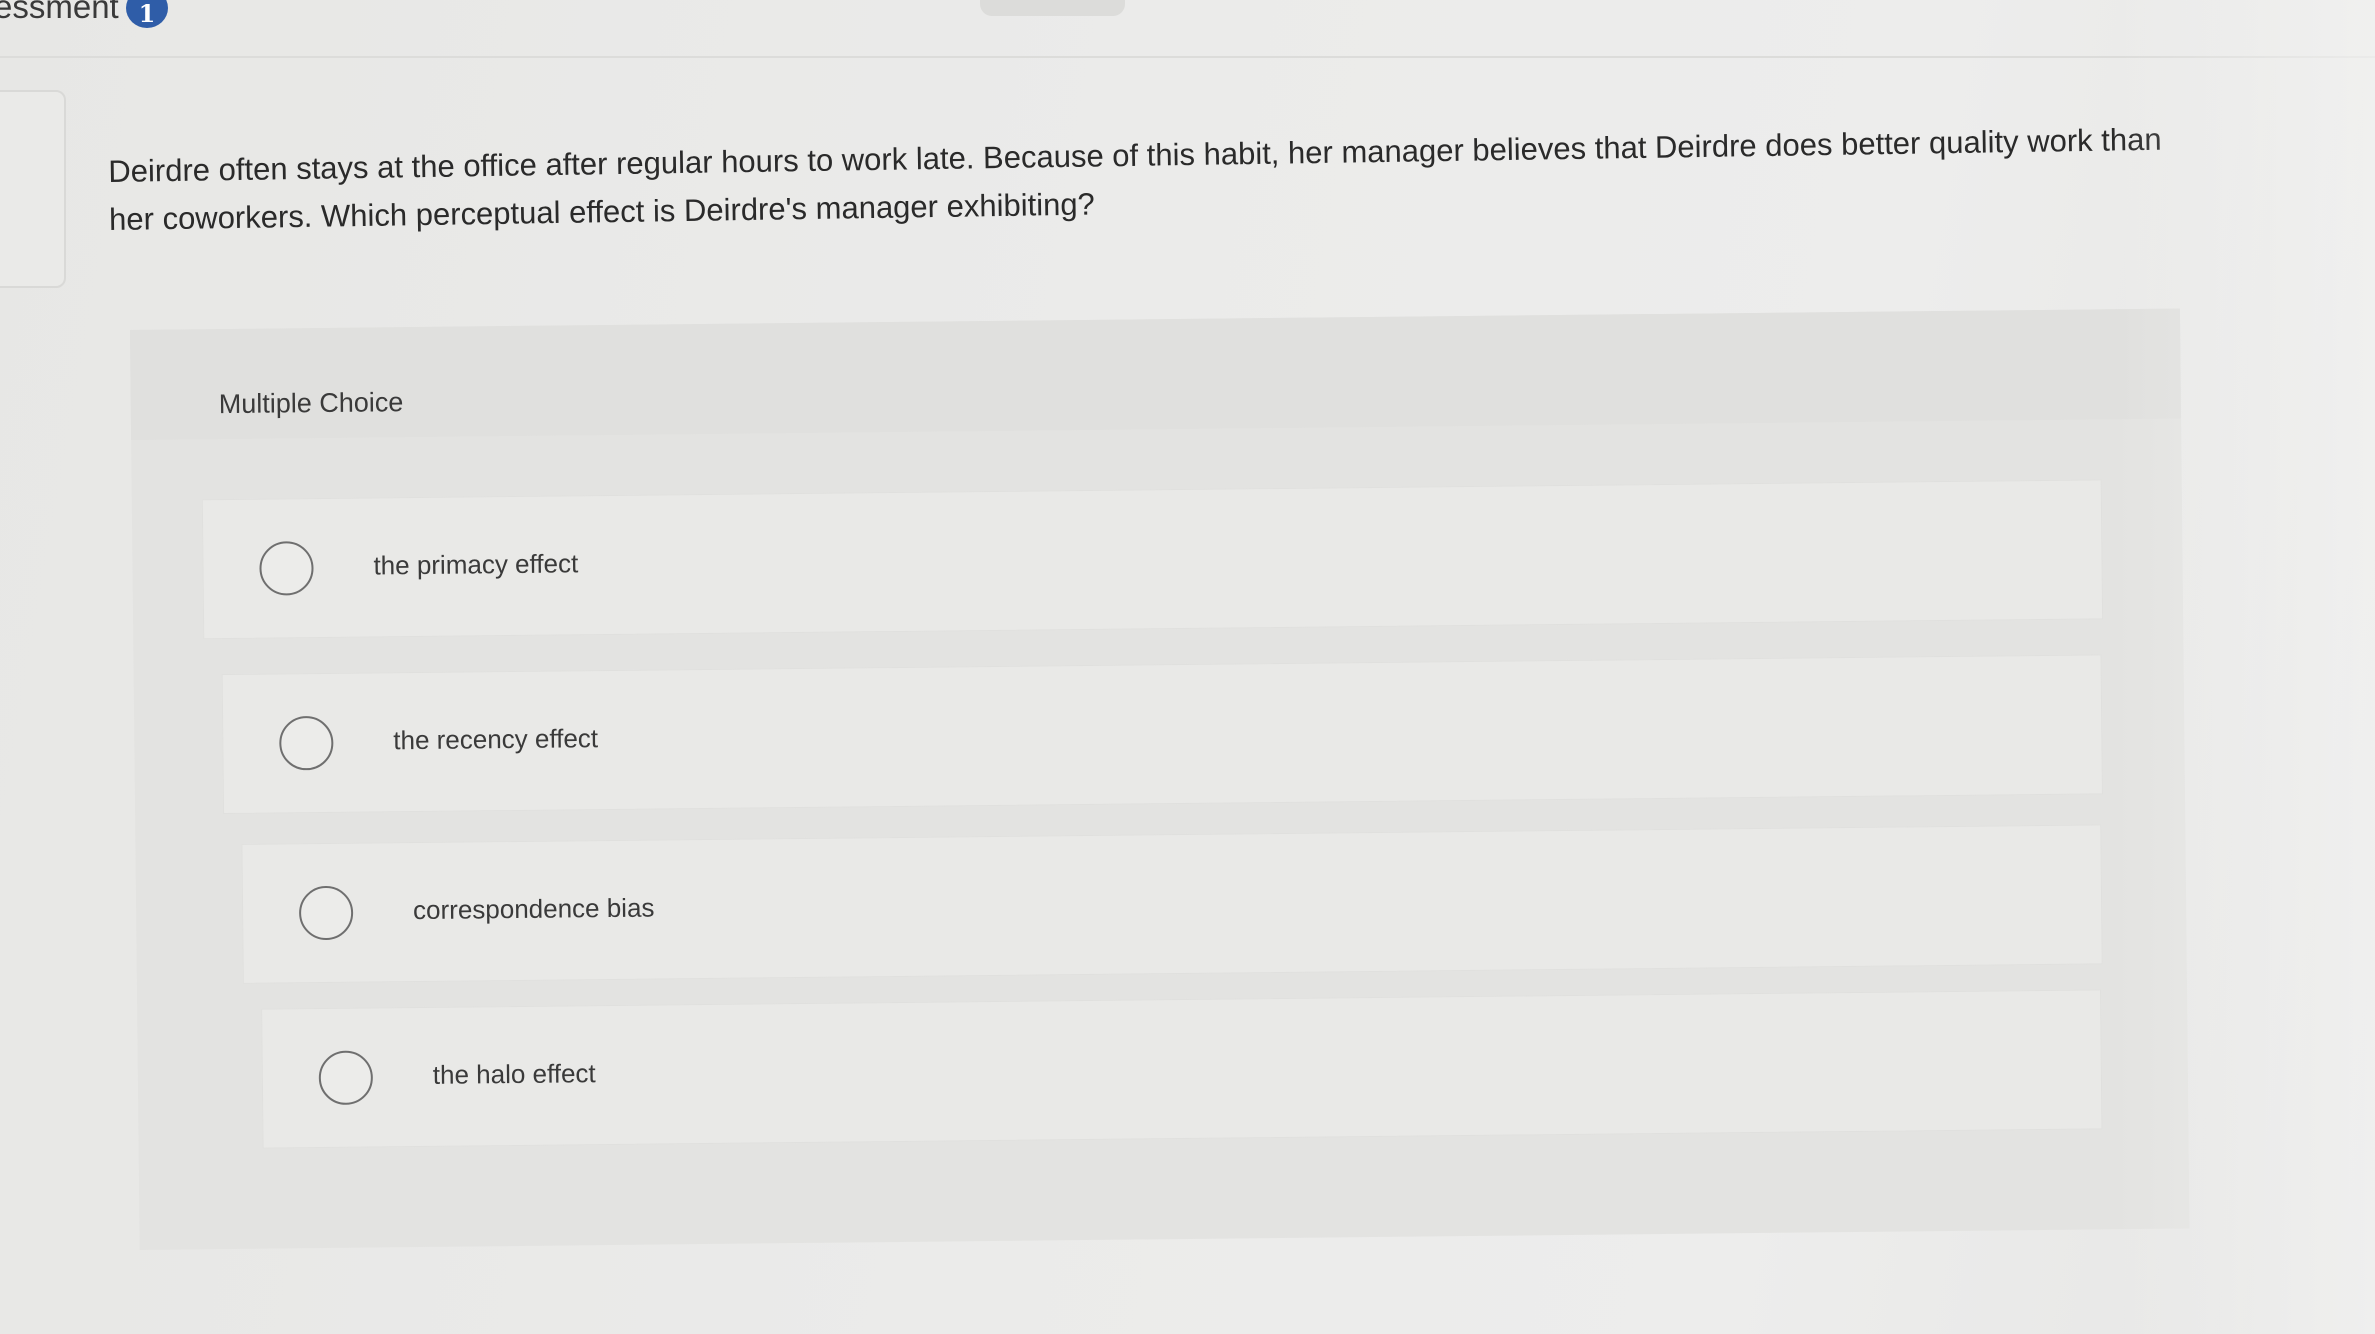 The width and height of the screenshot is (2375, 1334). Describe the element at coordinates (1182, 1069) in the screenshot. I see `answer-option-halo-effect: the halo effect` at that location.